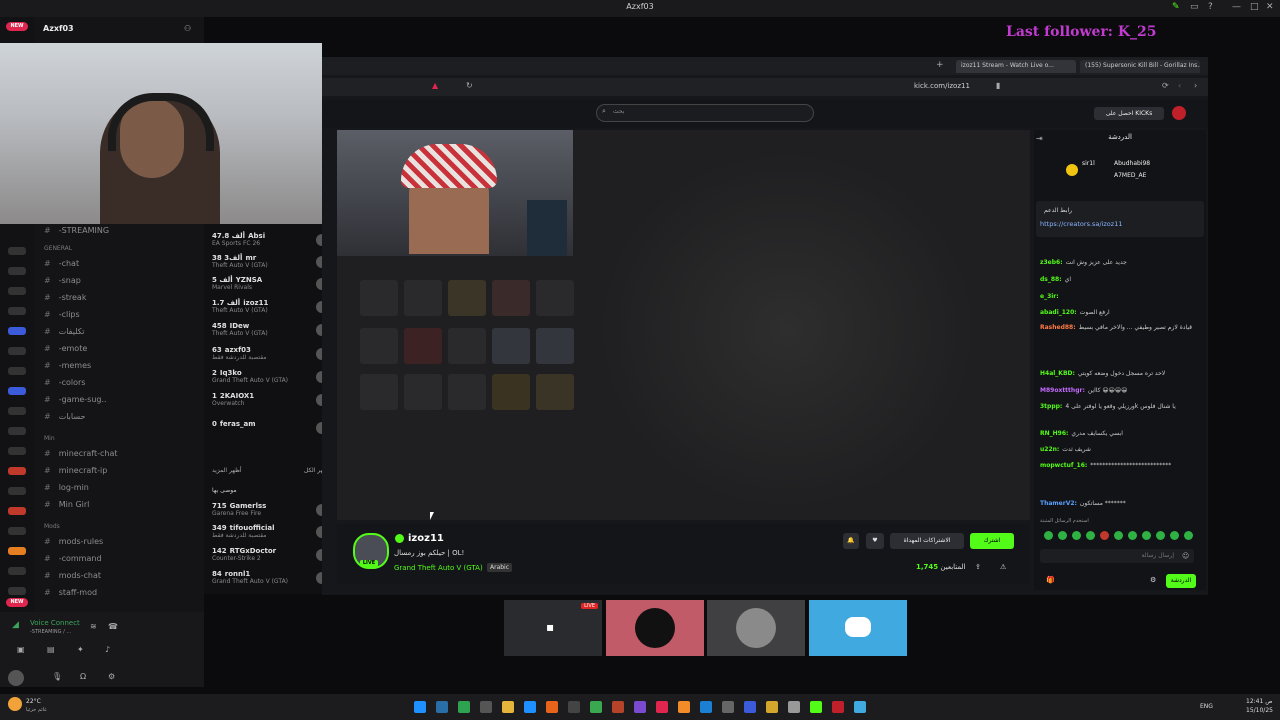 The width and height of the screenshot is (1280, 720). What do you see at coordinates (1081, 433) in the screenshot?
I see `chat-message: RN_H96: ابسي يكسايف مدري` at bounding box center [1081, 433].